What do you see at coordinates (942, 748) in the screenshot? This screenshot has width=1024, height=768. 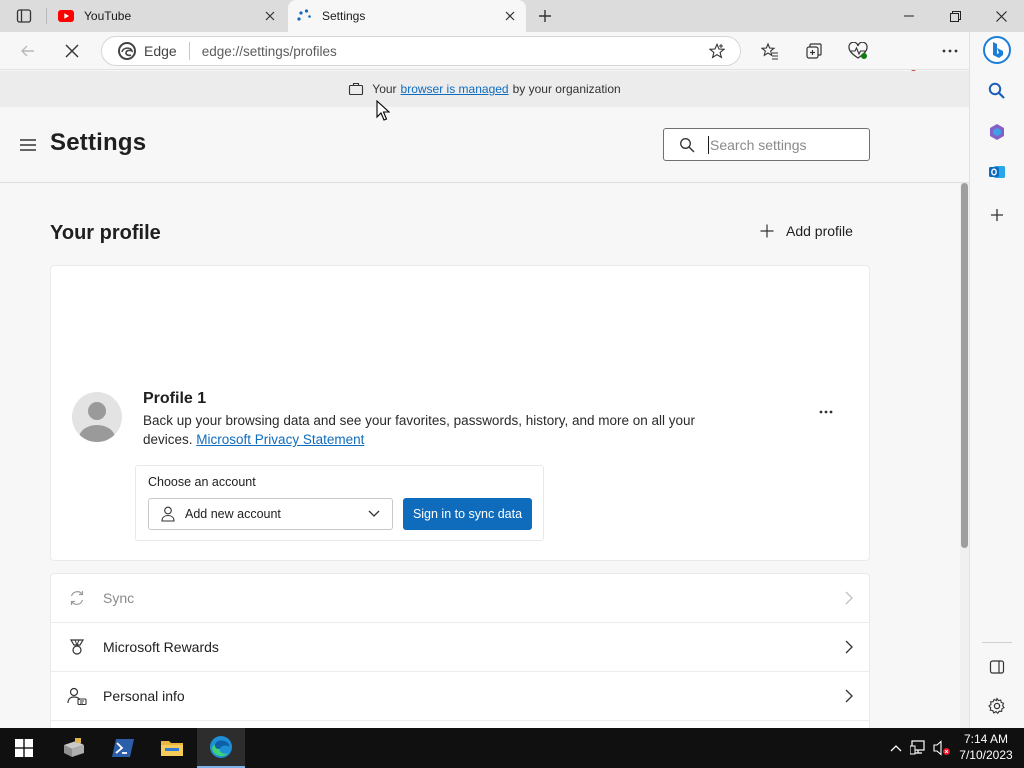 I see `volume-muted-icon` at bounding box center [942, 748].